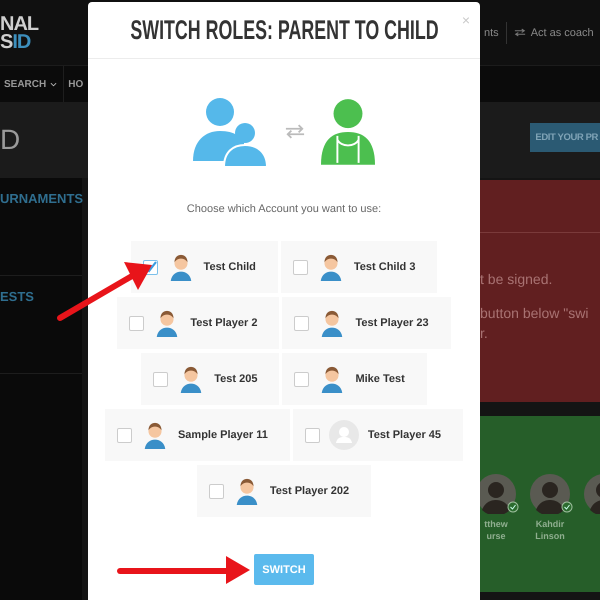  What do you see at coordinates (348, 131) in the screenshot?
I see `child-icon` at bounding box center [348, 131].